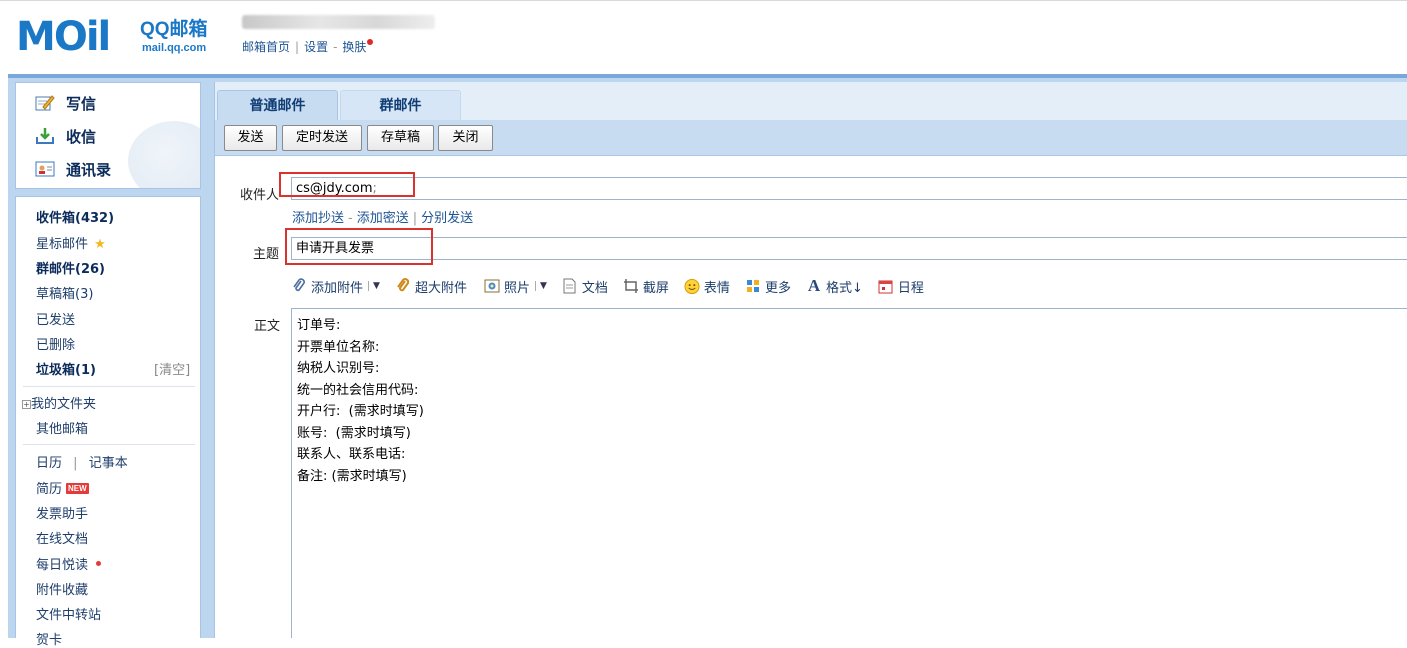 The height and width of the screenshot is (648, 1407). Describe the element at coordinates (431, 286) in the screenshot. I see `large-attachment-button: 超大附件` at that location.